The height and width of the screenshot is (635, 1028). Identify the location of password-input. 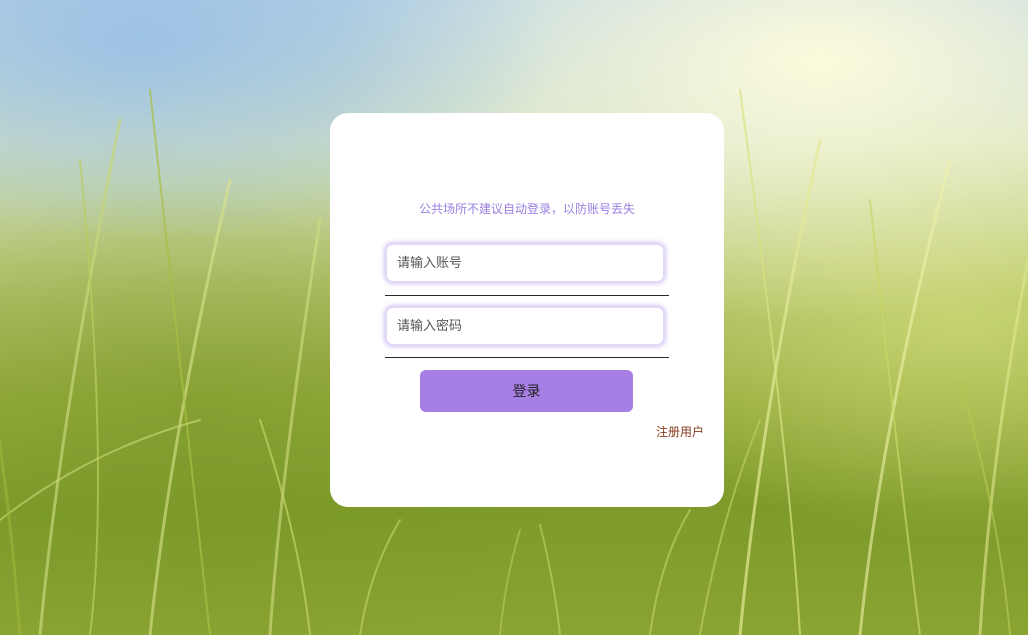
(525, 326).